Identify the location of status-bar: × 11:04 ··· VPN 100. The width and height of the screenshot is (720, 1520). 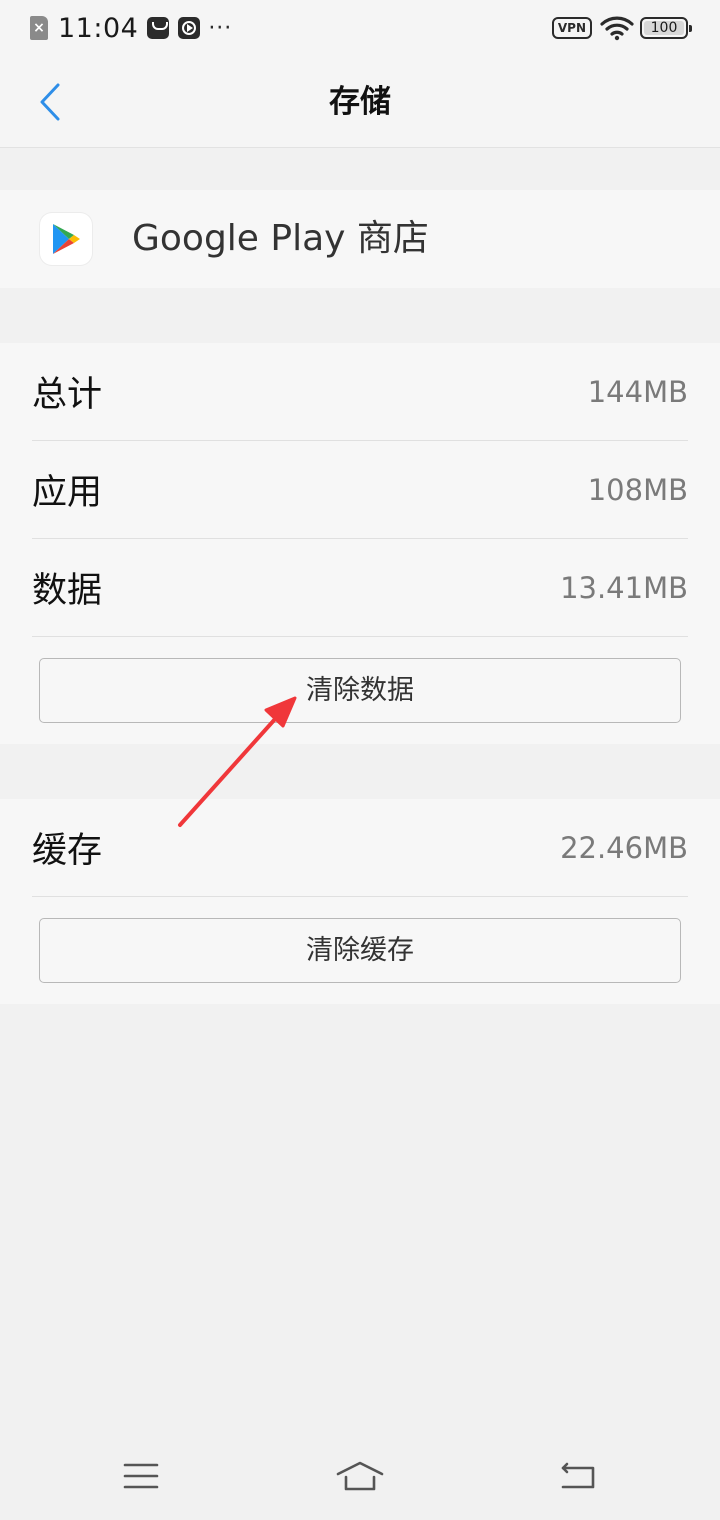
(360, 28).